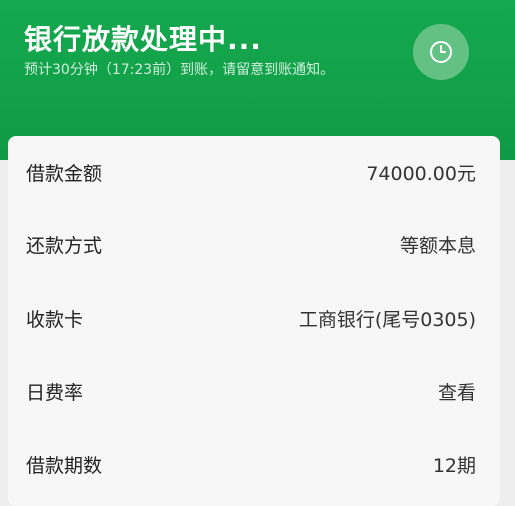 Image resolution: width=515 pixels, height=506 pixels. I want to click on loan-amount-value: 74000.00元, so click(421, 173).